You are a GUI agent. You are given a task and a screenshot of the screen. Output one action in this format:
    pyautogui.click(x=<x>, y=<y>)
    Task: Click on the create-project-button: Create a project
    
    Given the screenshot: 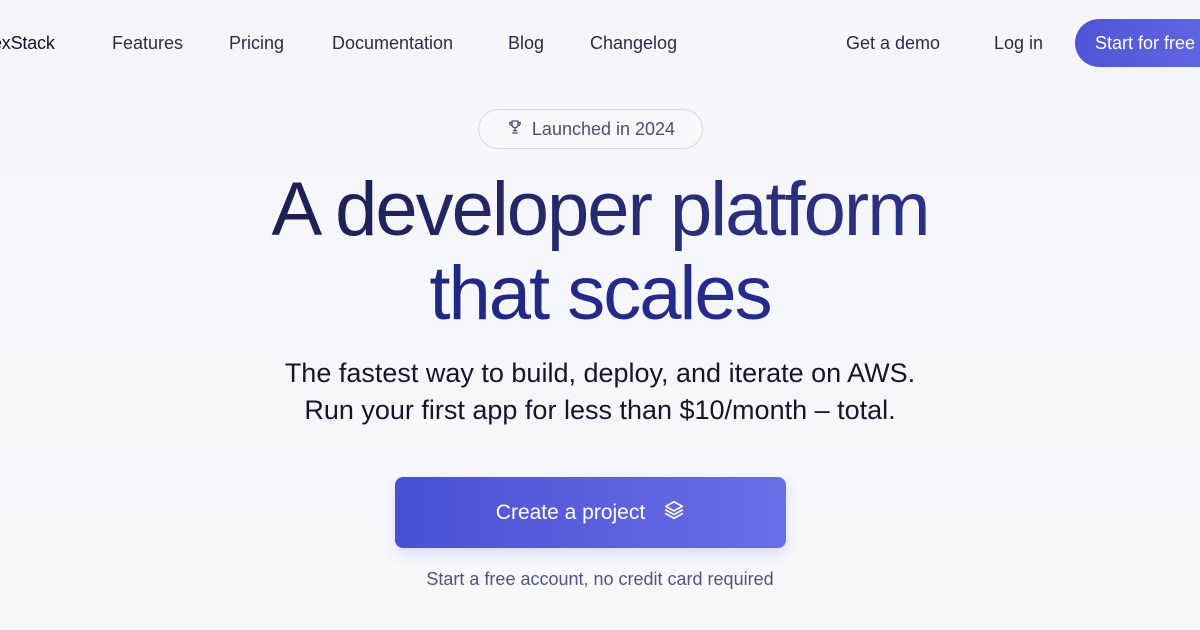 What is the action you would take?
    pyautogui.click(x=590, y=512)
    